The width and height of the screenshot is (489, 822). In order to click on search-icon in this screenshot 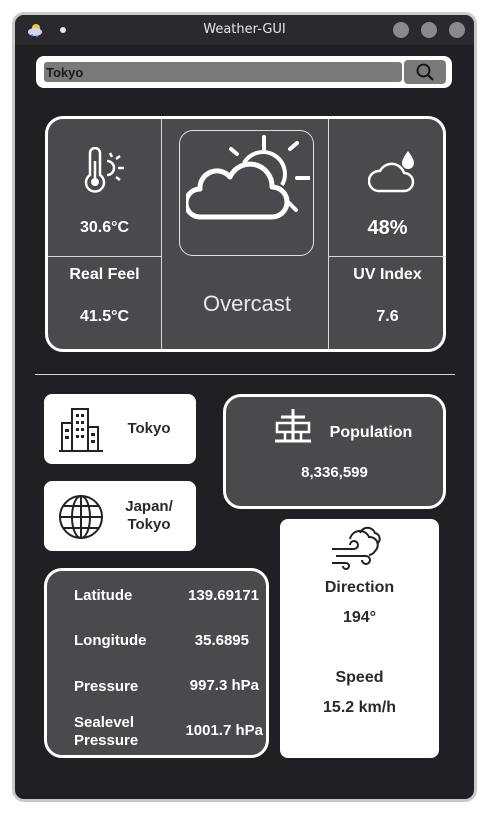, I will do `click(425, 72)`.